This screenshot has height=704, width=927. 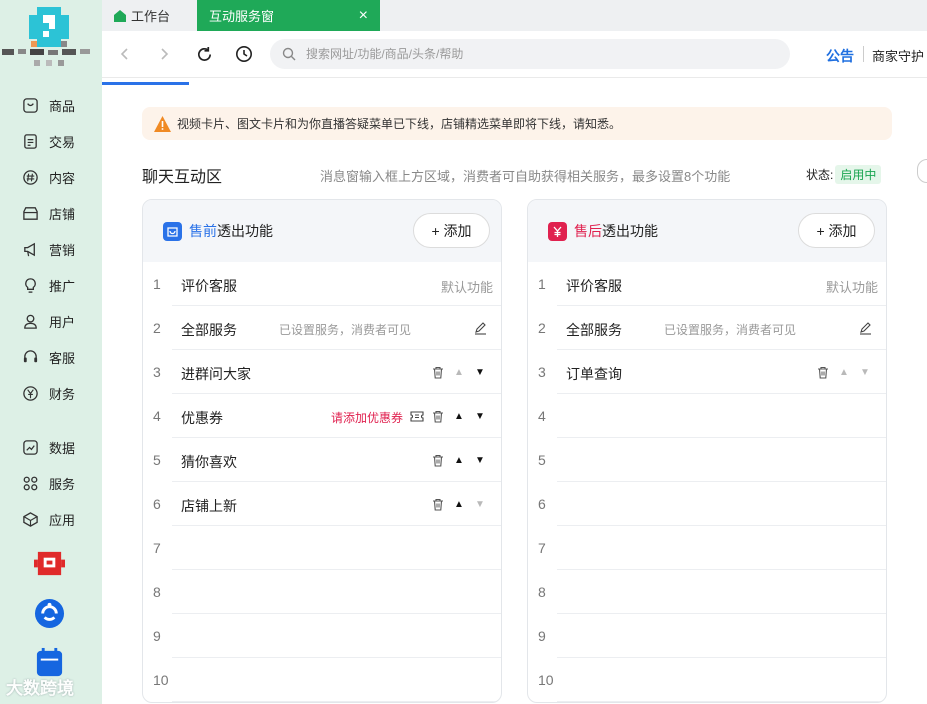 I want to click on pixel-game-app-icon, so click(x=49, y=563).